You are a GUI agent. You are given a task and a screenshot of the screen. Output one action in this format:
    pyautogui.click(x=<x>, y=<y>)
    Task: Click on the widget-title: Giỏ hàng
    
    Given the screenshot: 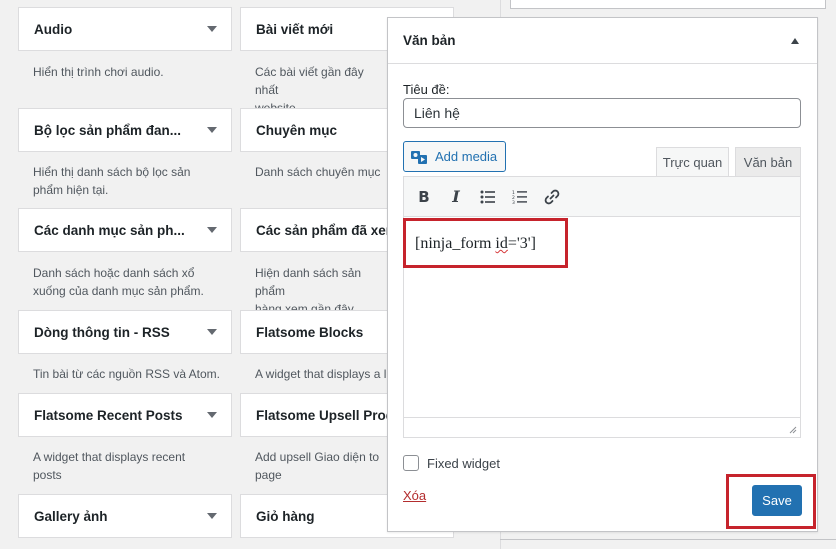 What is the action you would take?
    pyautogui.click(x=285, y=516)
    